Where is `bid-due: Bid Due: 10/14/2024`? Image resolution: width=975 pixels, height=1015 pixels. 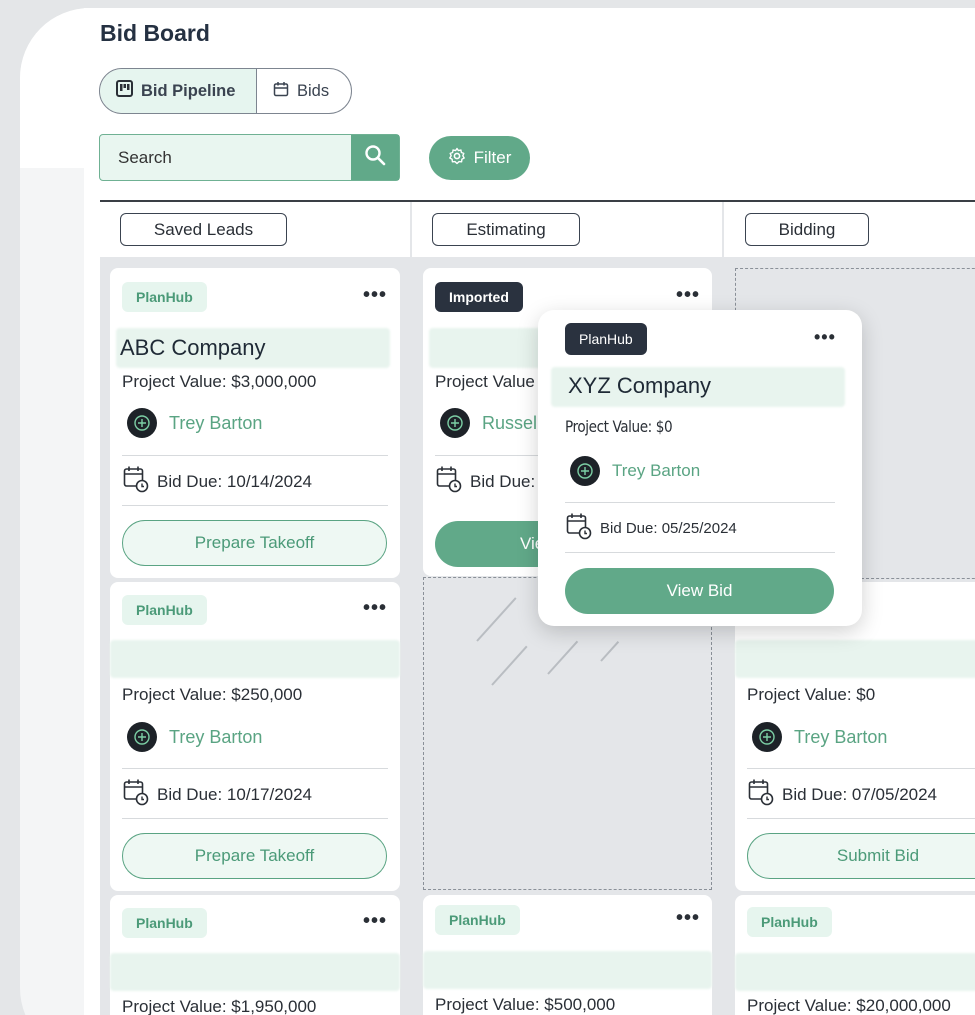 bid-due: Bid Due: 10/14/2024 is located at coordinates (217, 481).